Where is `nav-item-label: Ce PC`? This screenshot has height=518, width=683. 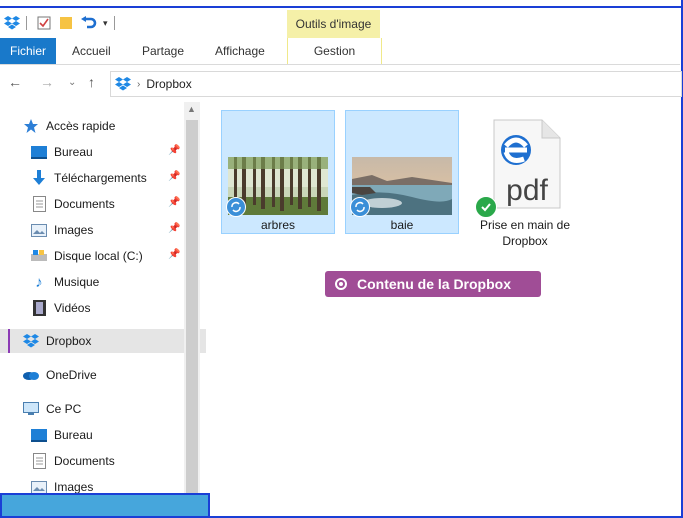
nav-item-label: Ce PC is located at coordinates (64, 409).